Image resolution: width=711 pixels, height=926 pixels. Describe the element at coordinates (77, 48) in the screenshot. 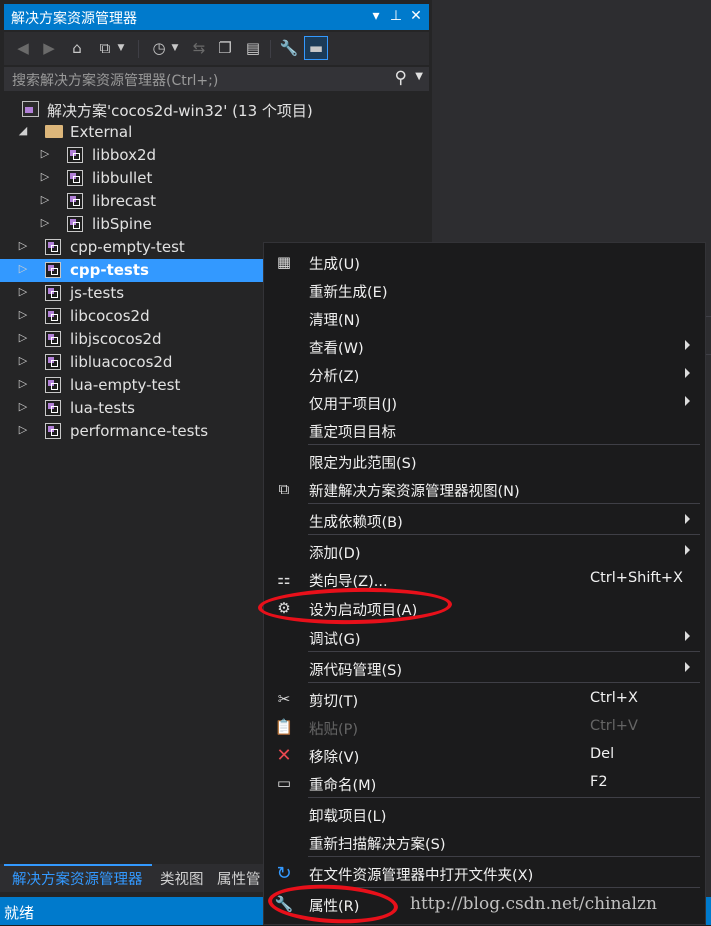

I see `home-icon: ⌂` at that location.